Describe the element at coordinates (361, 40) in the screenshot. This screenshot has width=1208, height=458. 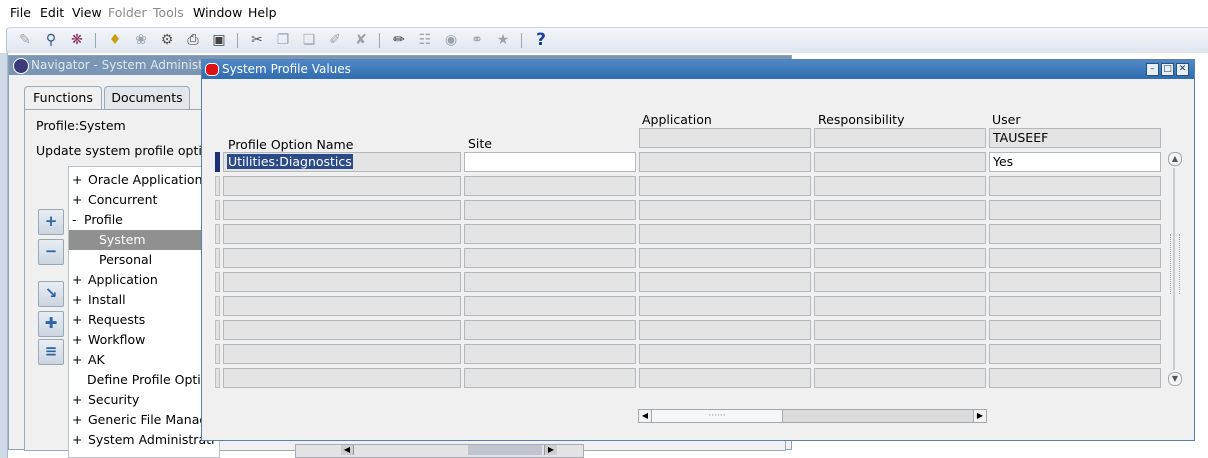
I see `delete-record-icon: ✘` at that location.